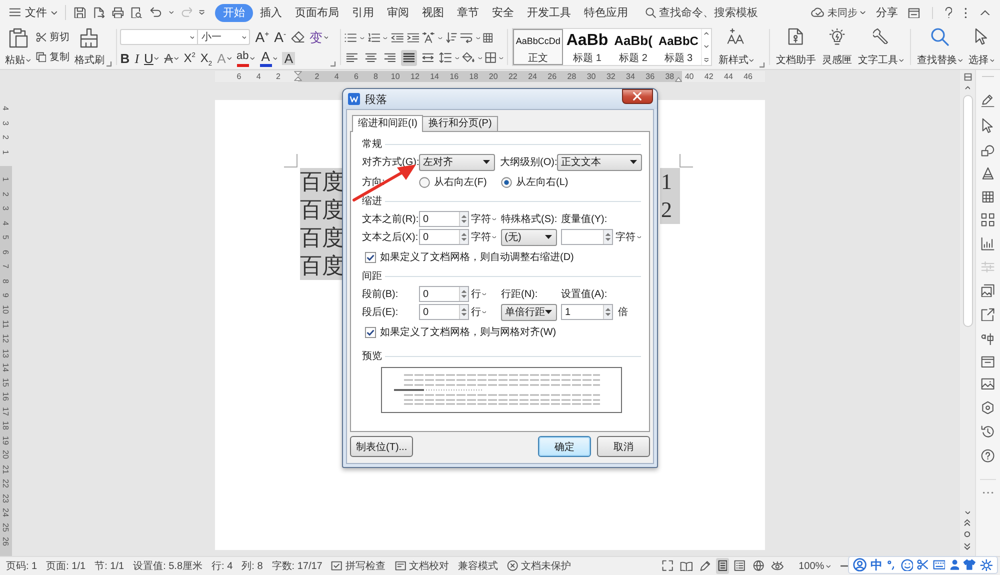 This screenshot has height=575, width=1000. What do you see at coordinates (678, 79) in the screenshot?
I see `right-marker-icon` at bounding box center [678, 79].